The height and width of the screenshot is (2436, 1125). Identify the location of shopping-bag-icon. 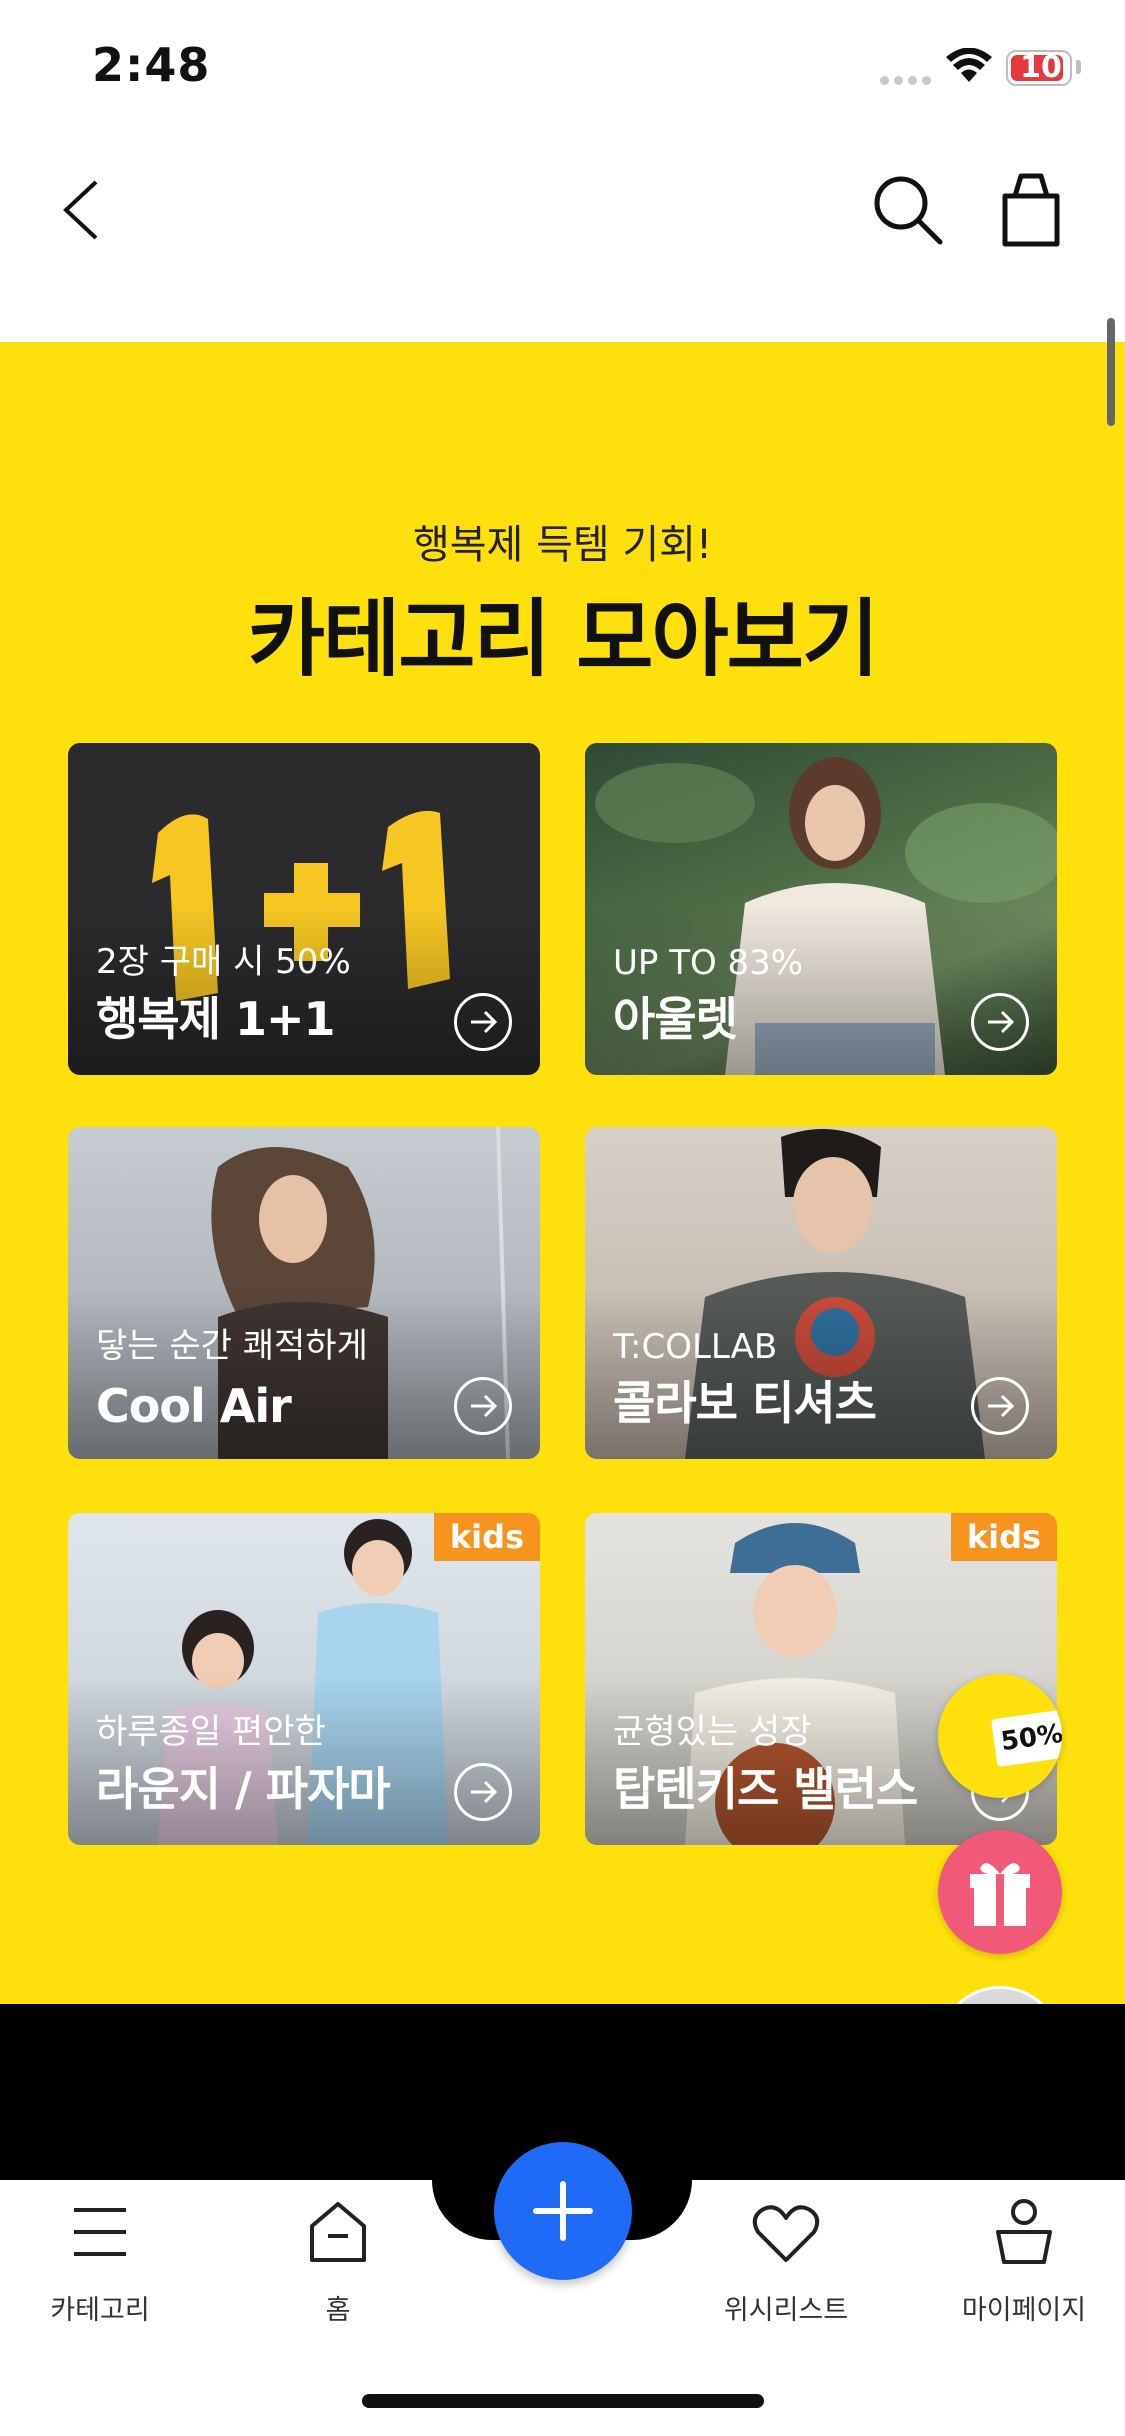
(1031, 210).